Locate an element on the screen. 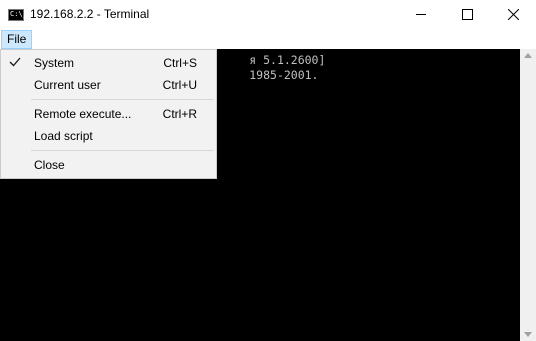  maximize-button is located at coordinates (467, 15).